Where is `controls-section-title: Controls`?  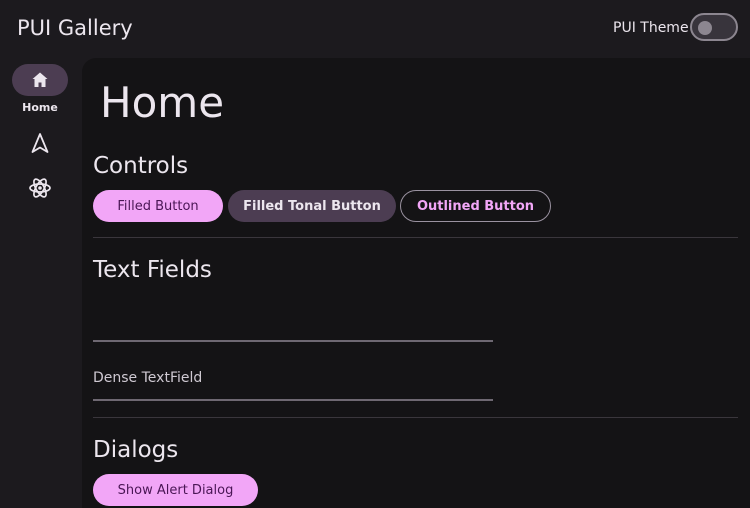
controls-section-title: Controls is located at coordinates (141, 166).